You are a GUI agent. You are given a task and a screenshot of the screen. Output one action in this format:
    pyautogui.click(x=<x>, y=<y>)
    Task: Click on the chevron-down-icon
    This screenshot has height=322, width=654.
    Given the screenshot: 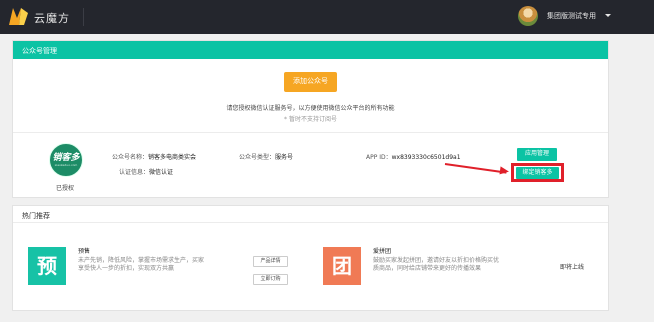 What is the action you would take?
    pyautogui.click(x=608, y=15)
    